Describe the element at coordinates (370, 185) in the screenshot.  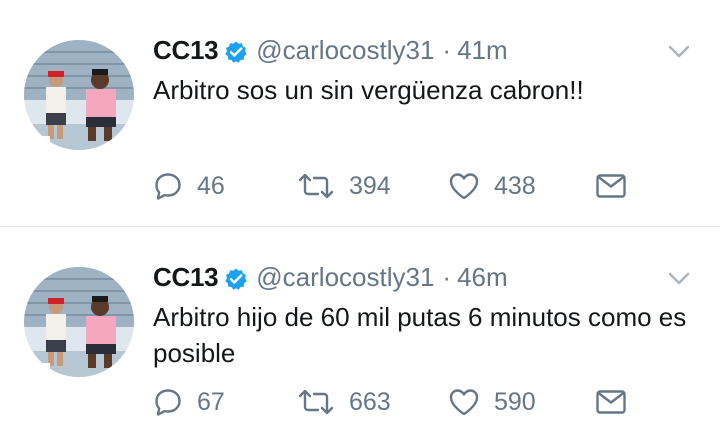
I see `retweet-count: 394` at that location.